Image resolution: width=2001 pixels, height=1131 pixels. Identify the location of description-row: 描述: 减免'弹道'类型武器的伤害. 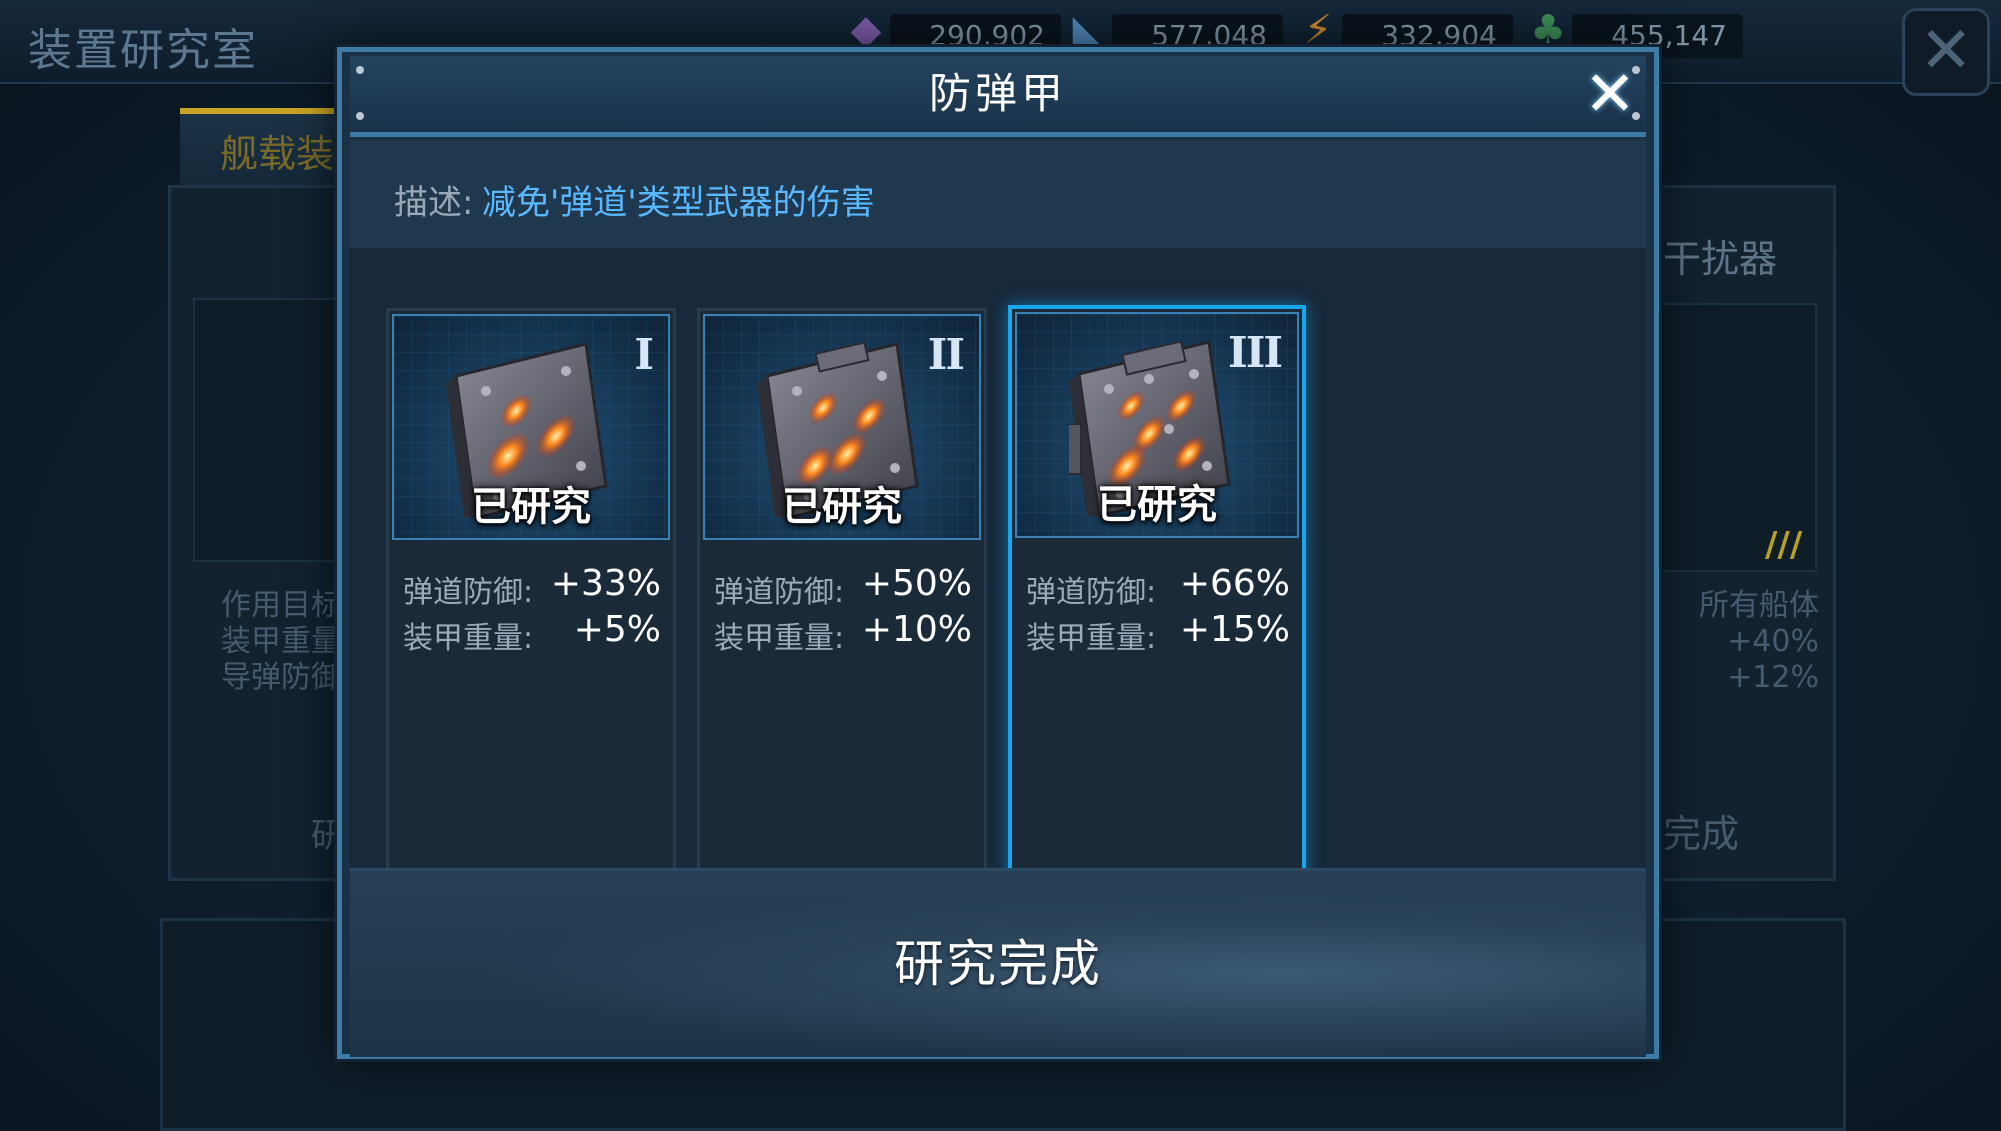
(998, 194).